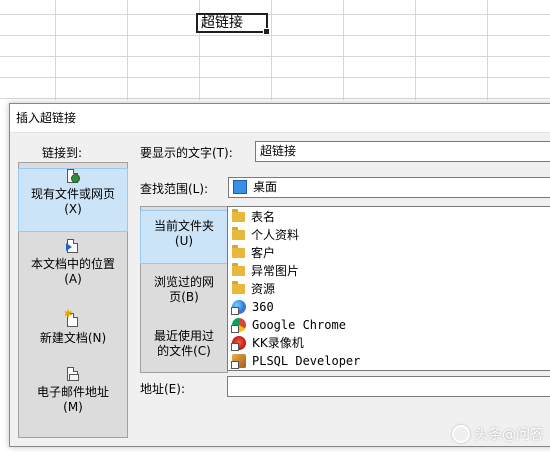 Image resolution: width=550 pixels, height=452 pixels. What do you see at coordinates (186, 153) in the screenshot?
I see `display-text-label: 要显示的文字(T):` at bounding box center [186, 153].